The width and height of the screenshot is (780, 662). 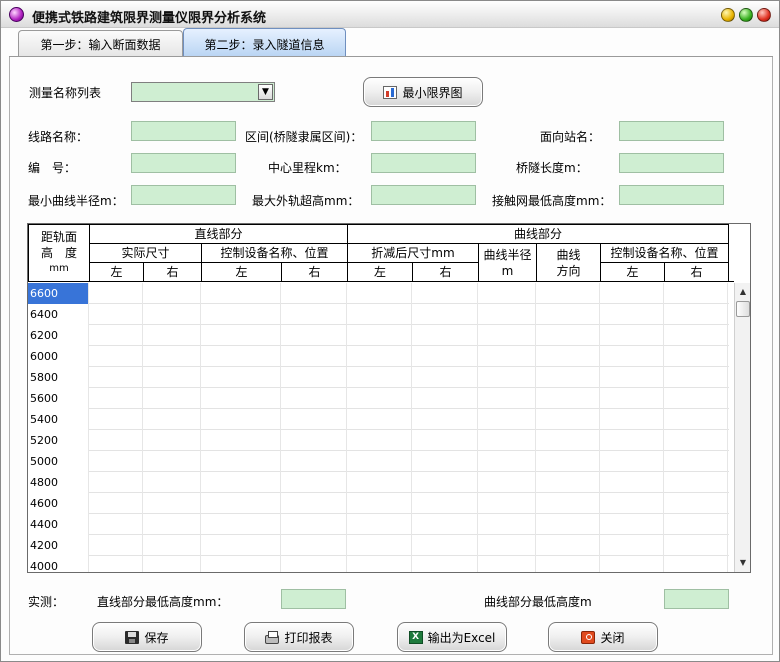 I want to click on table-row: 5000, so click(x=378, y=461).